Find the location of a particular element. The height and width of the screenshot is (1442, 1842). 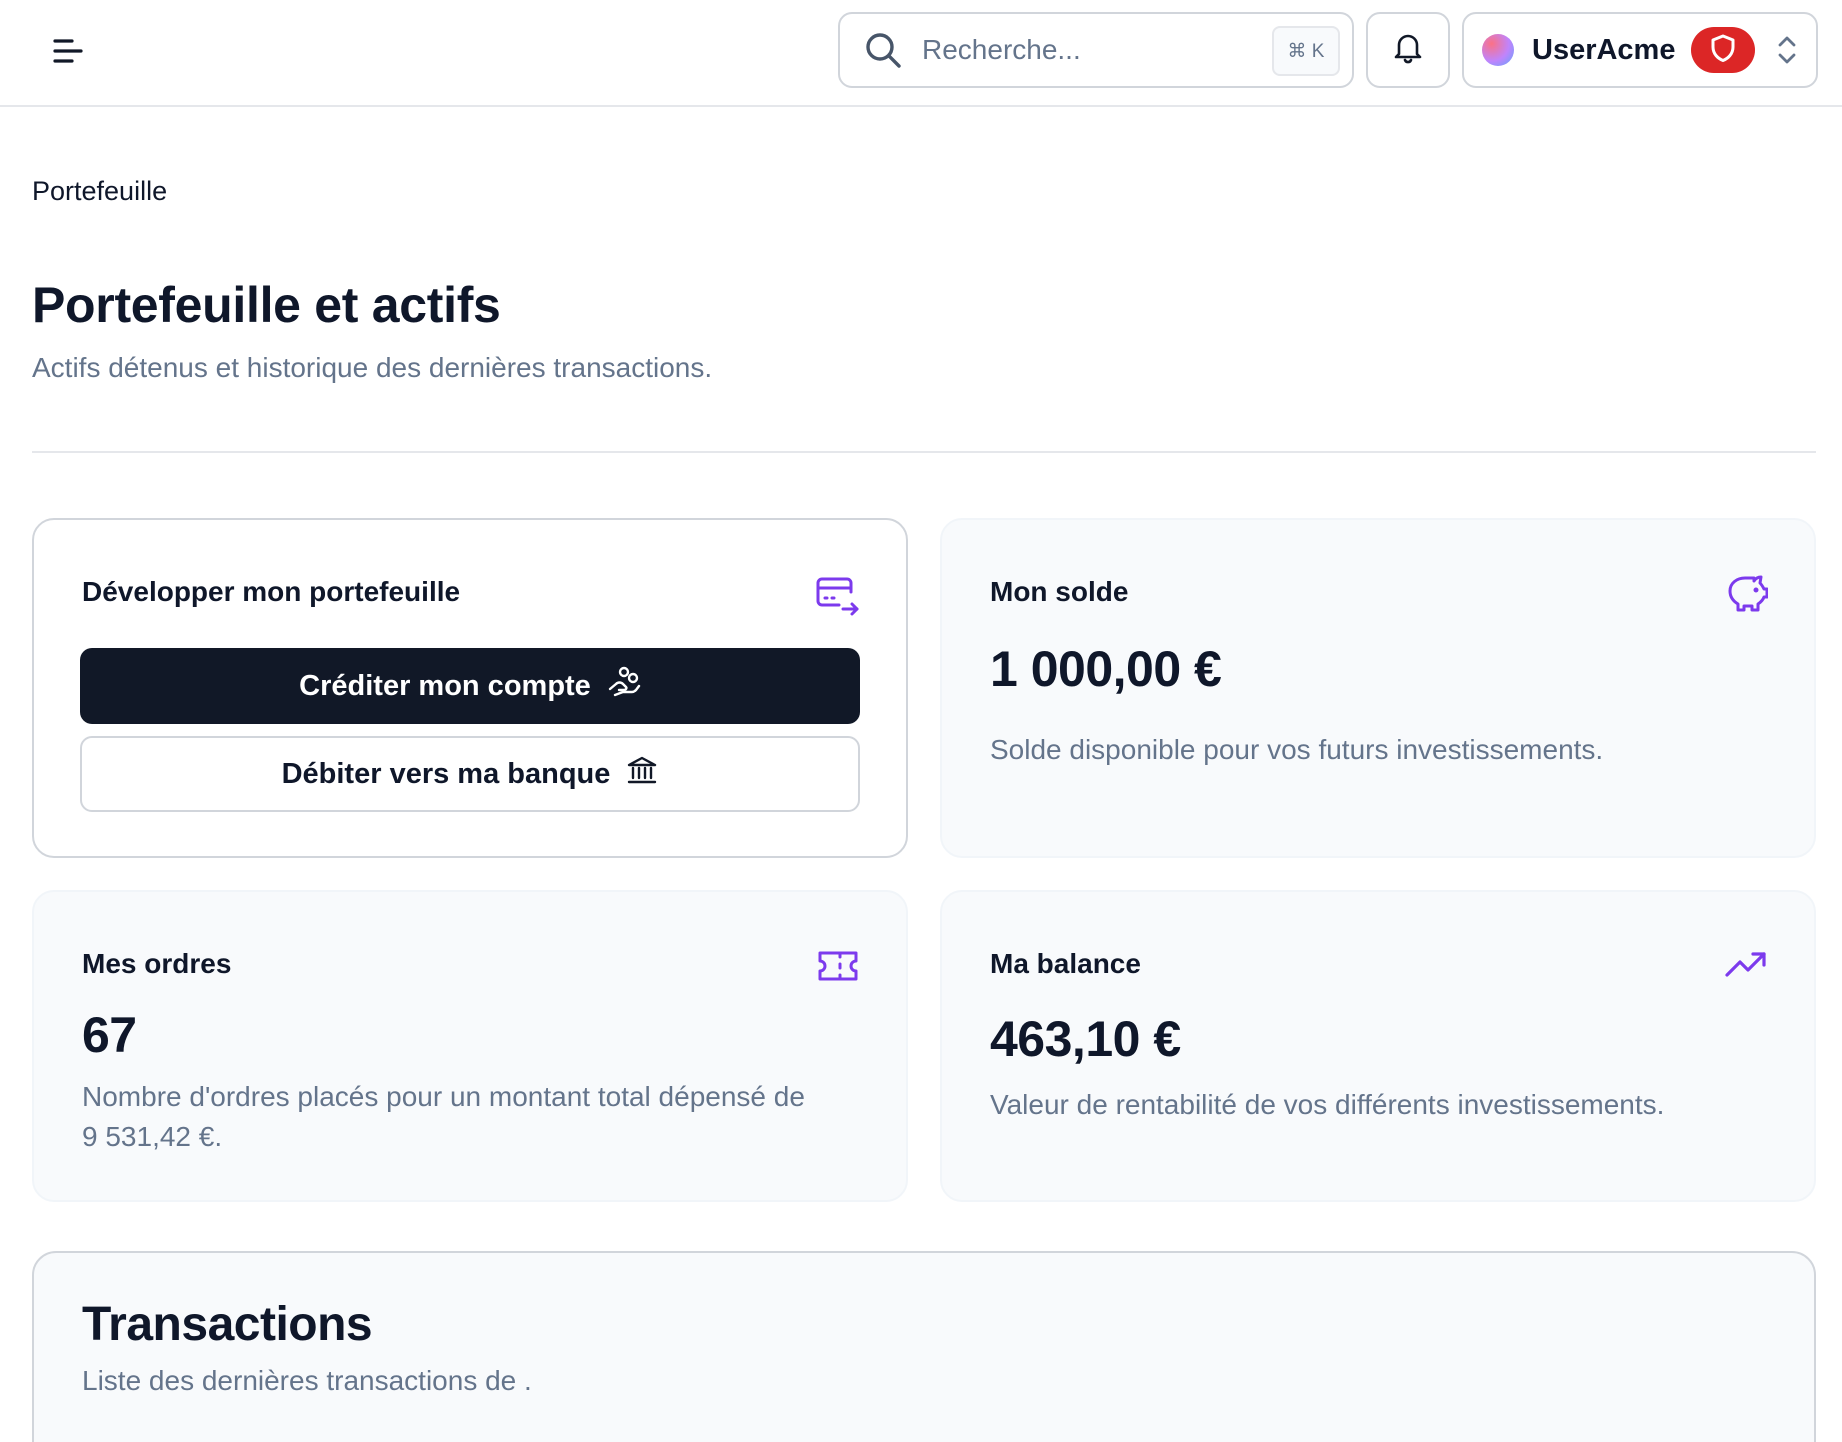

role-badge is located at coordinates (1723, 50).